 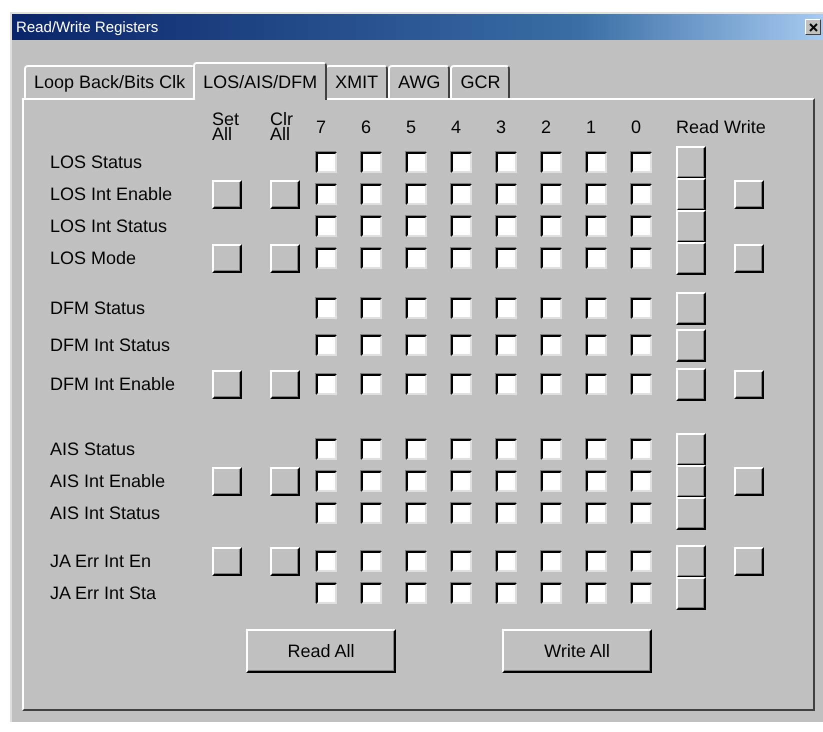 I want to click on tab: AWG, so click(x=419, y=81).